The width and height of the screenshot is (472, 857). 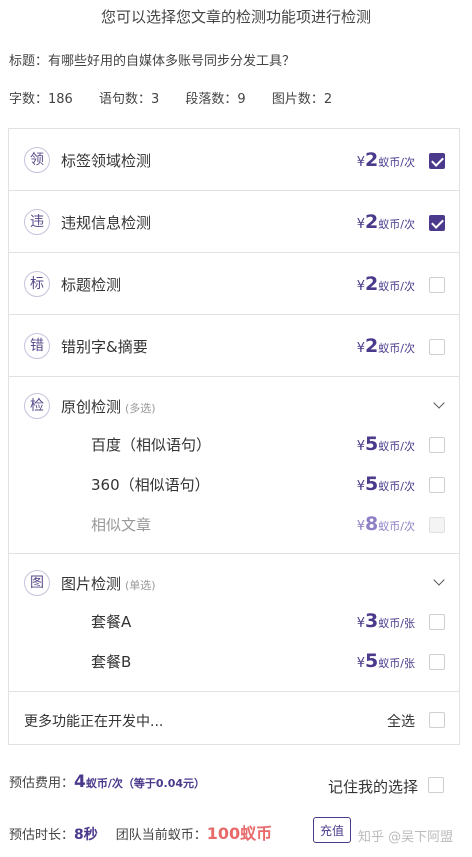 I want to click on remember-choice-checkbox, so click(x=436, y=785).